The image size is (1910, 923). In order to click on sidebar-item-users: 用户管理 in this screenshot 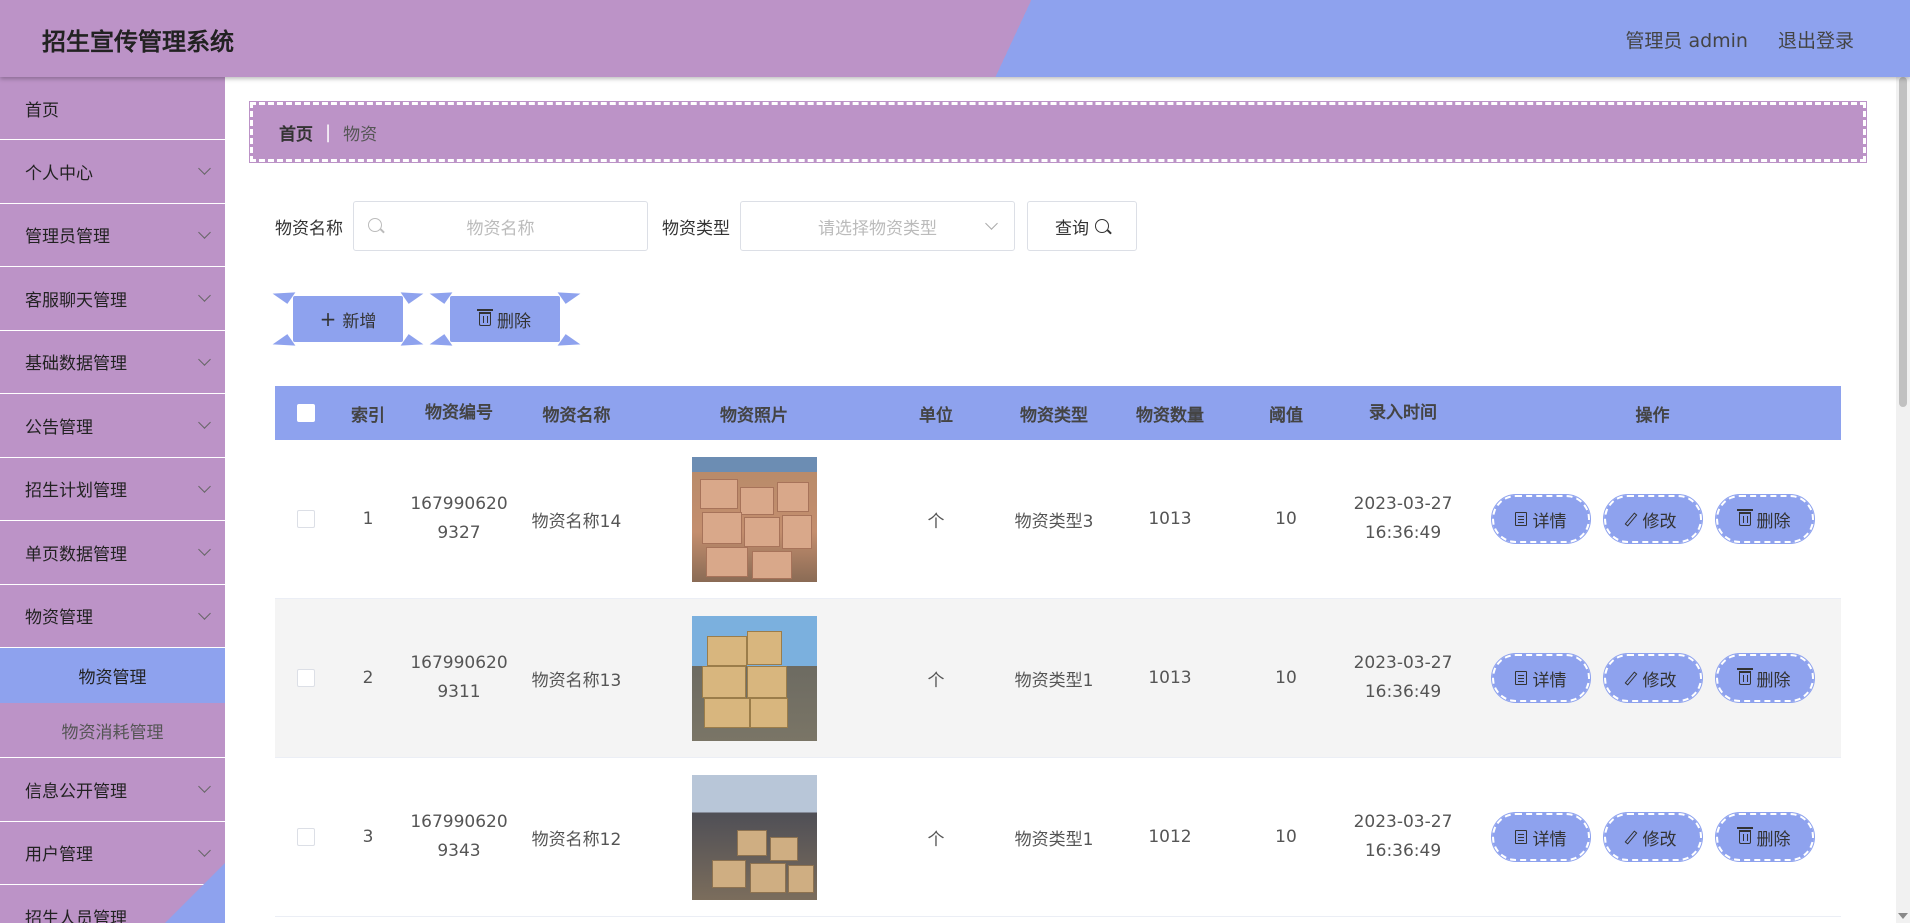, I will do `click(112, 853)`.